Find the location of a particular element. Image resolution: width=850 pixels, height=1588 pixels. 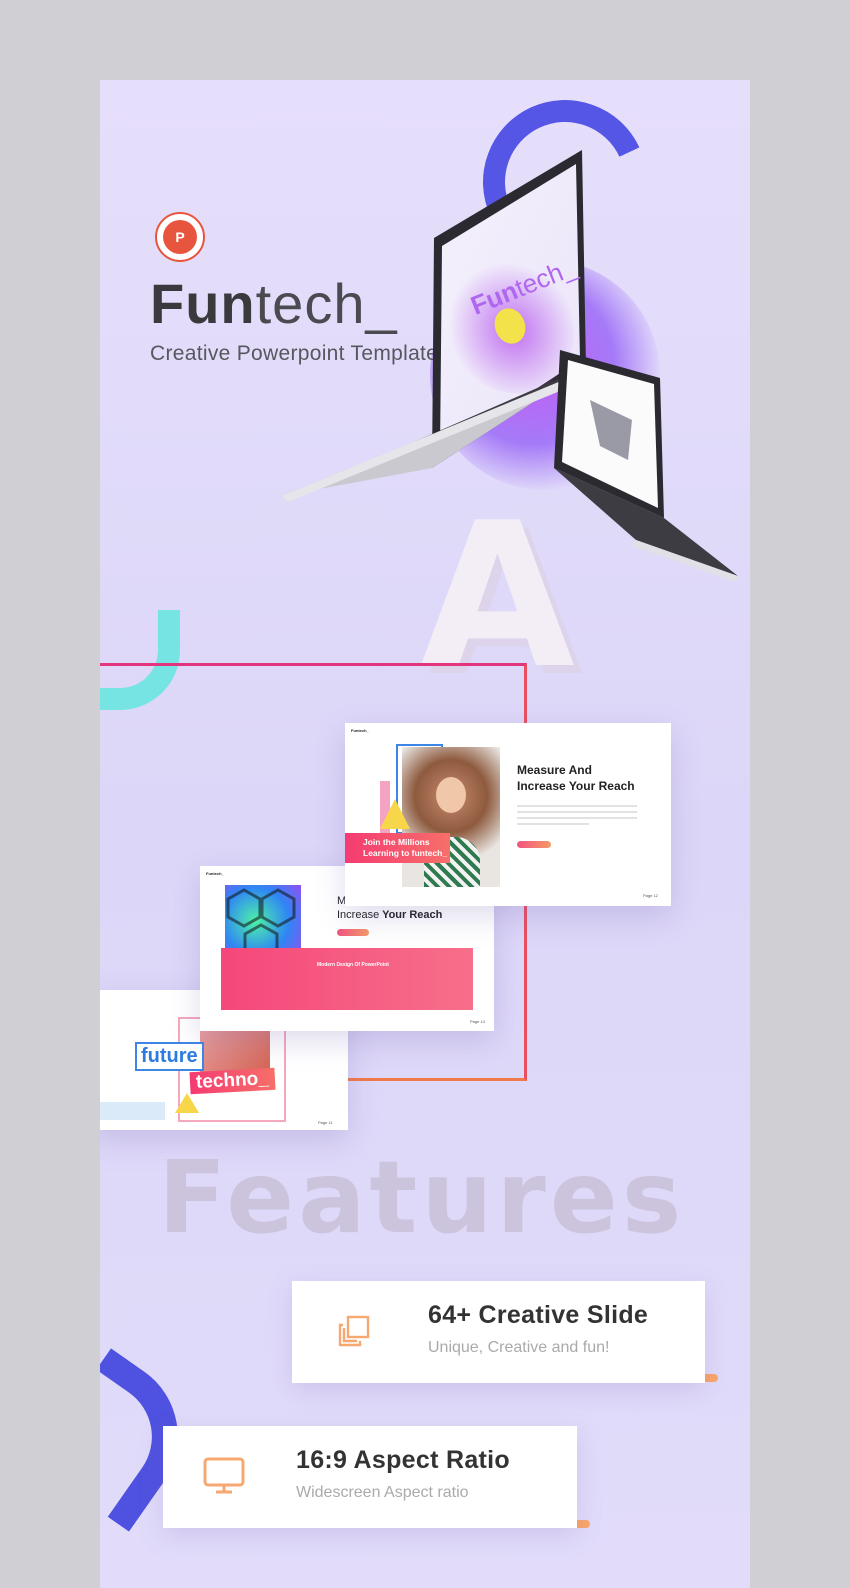

monitor-icon is located at coordinates (224, 1475).